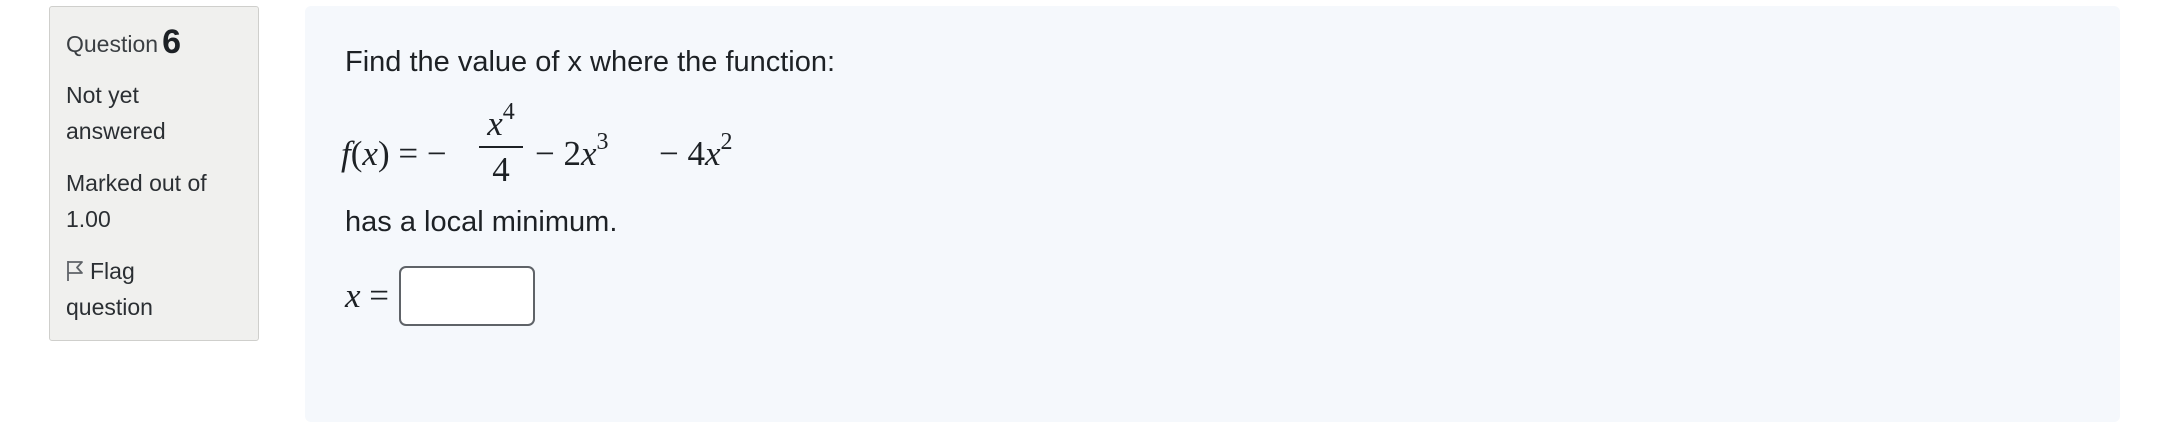  Describe the element at coordinates (501, 147) in the screenshot. I see `fraction-bar` at that location.